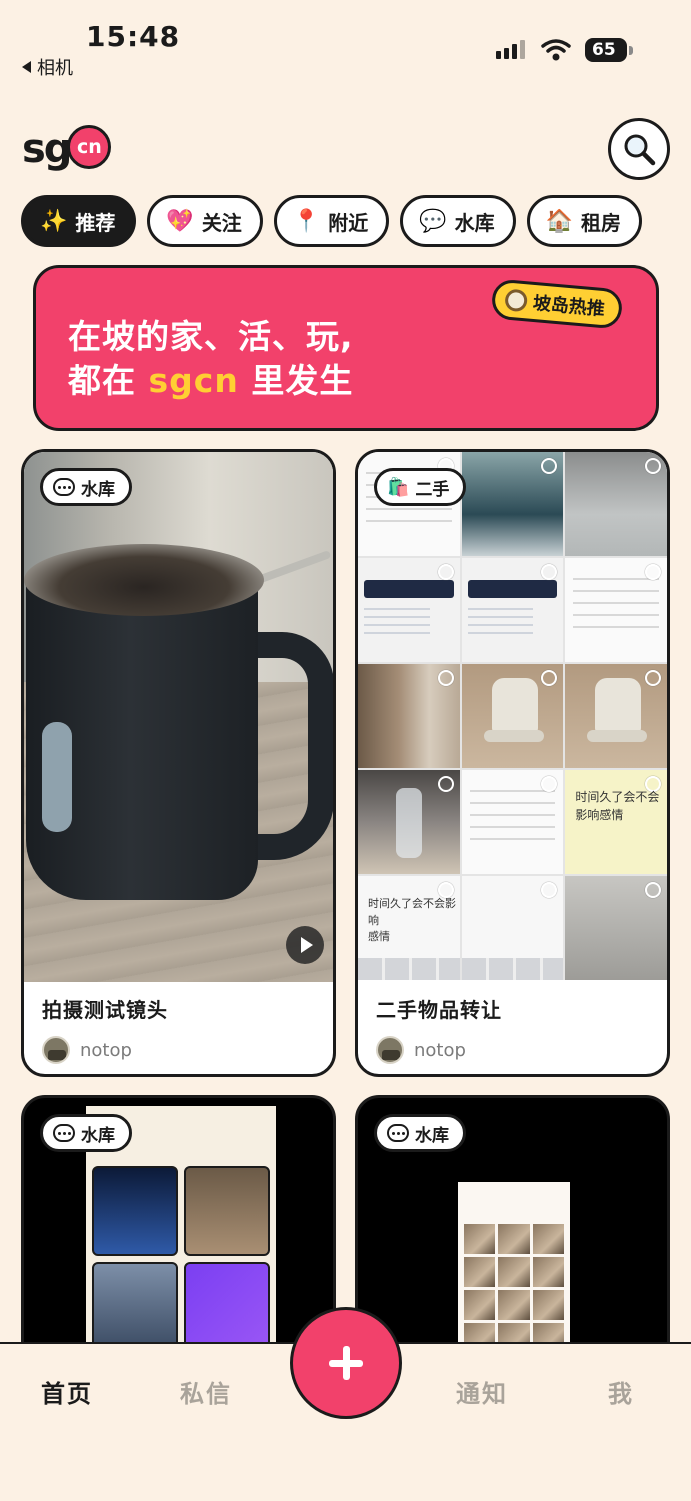  Describe the element at coordinates (306, 221) in the screenshot. I see `pin-icon: 📍` at that location.